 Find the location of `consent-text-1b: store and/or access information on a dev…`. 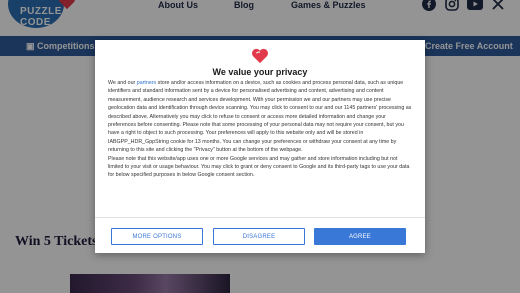

consent-text-1b: store and/or access information on a dev… is located at coordinates (260, 117).